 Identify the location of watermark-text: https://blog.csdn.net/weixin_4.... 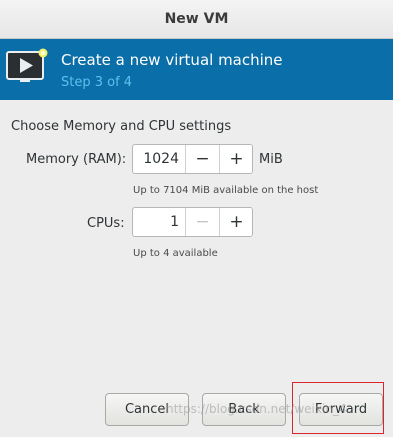
(262, 409).